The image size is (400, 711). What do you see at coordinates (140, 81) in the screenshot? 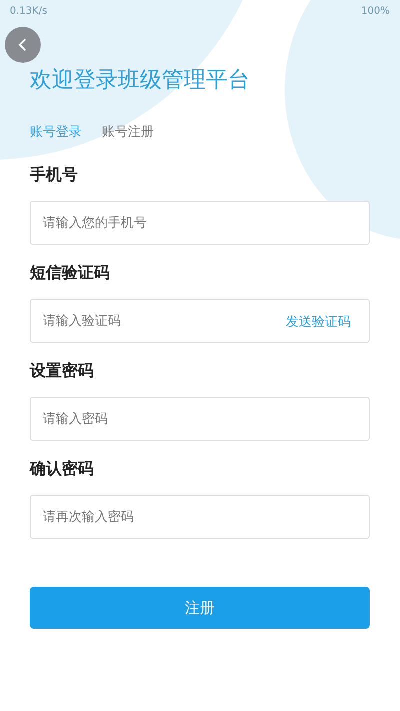
I see `page-title: 欢迎登录班级管理平台` at bounding box center [140, 81].